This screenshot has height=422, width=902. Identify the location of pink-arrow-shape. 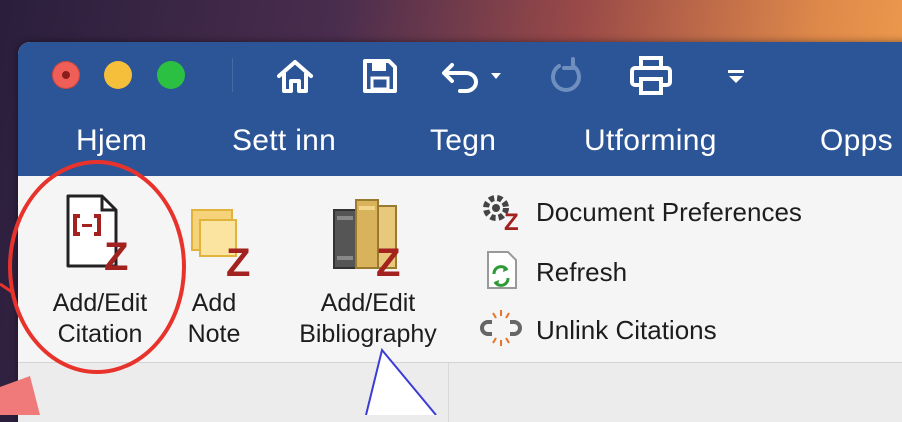
(20, 395).